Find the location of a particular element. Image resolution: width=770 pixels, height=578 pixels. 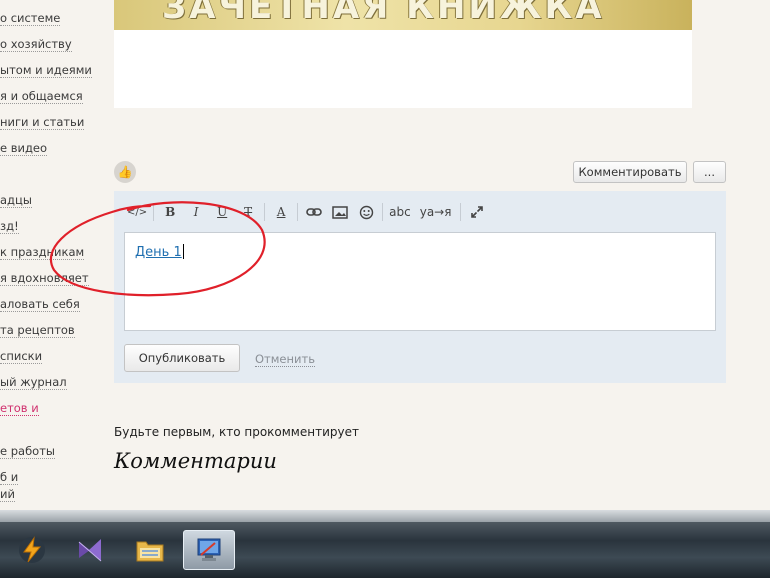

empty-comments-message: Будьте первым, кто прокомментирует is located at coordinates (236, 432).